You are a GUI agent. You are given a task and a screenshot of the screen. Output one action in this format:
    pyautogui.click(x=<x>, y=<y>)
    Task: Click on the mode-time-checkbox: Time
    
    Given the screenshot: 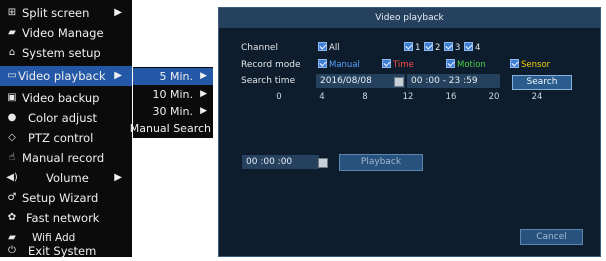 What is the action you would take?
    pyautogui.click(x=398, y=65)
    